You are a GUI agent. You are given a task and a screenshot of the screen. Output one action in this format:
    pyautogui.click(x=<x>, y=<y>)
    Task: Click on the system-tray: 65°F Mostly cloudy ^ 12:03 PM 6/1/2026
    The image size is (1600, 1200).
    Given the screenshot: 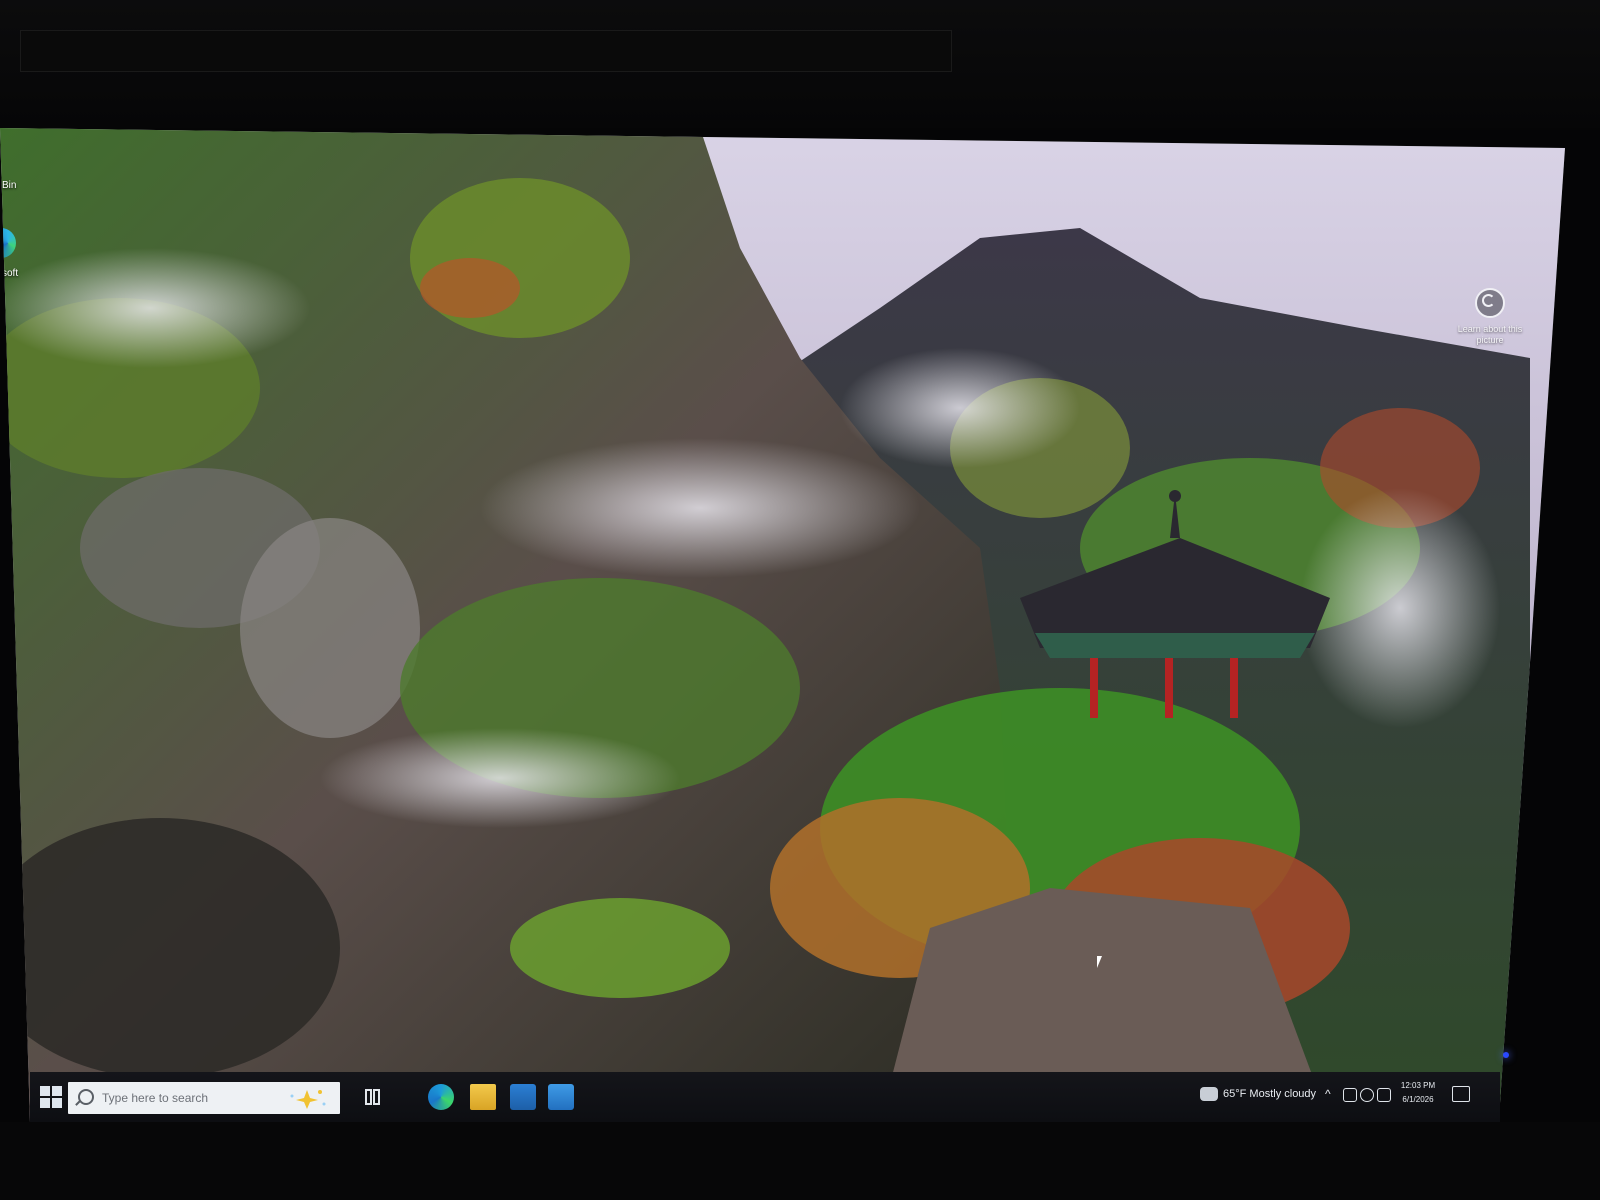 What is the action you would take?
    pyautogui.click(x=765, y=1097)
    